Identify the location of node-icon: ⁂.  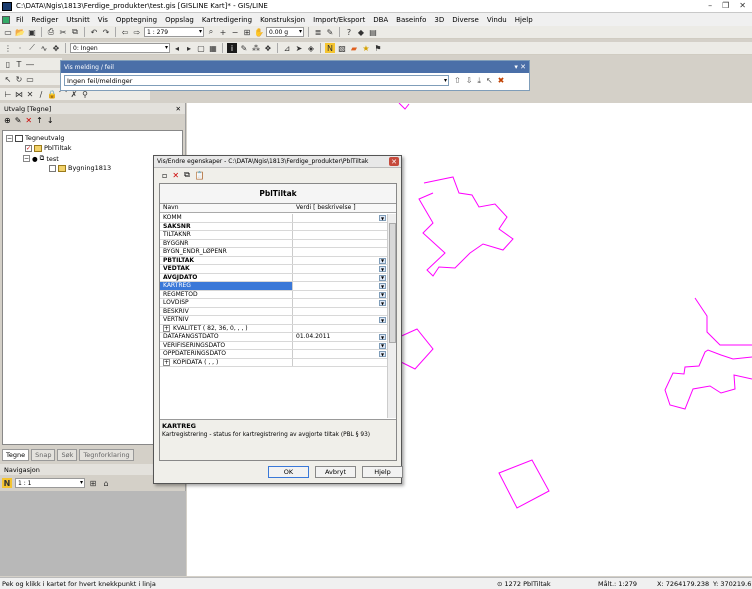
(256, 48).